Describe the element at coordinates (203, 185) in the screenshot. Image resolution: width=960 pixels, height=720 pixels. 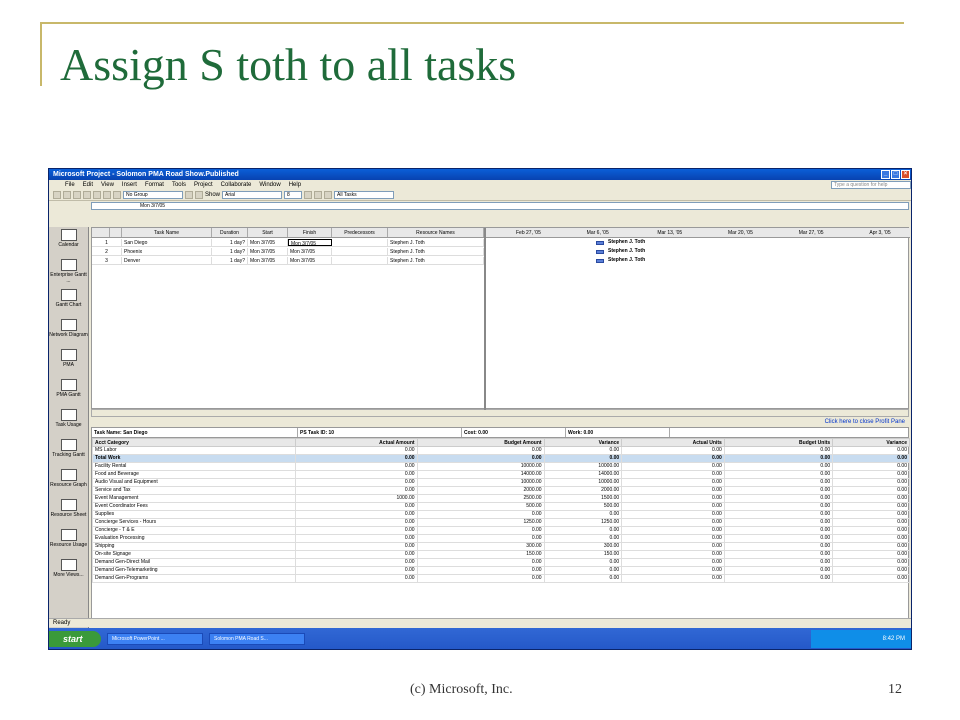
I see `menu-project: Project` at that location.